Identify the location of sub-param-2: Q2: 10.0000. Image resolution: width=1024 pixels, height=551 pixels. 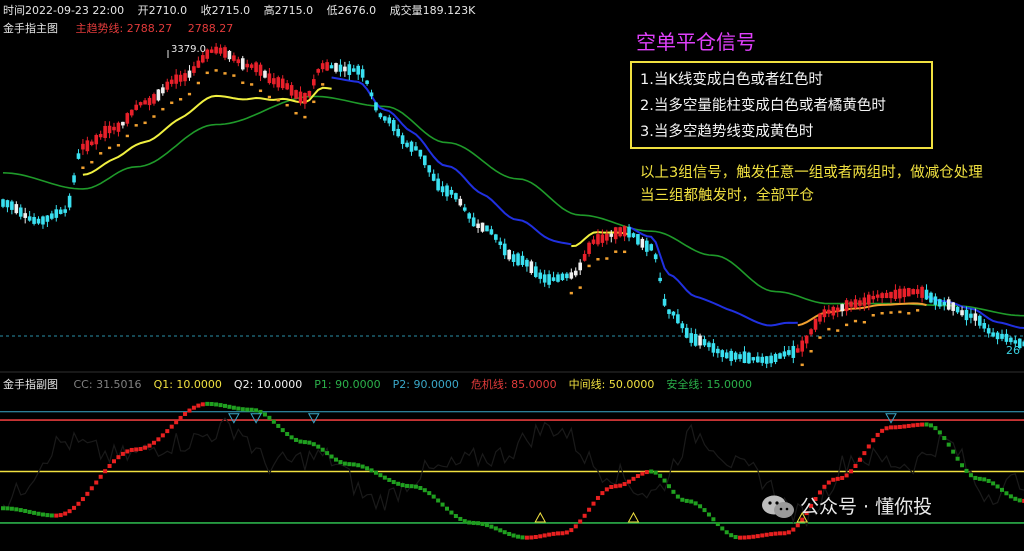
(268, 384).